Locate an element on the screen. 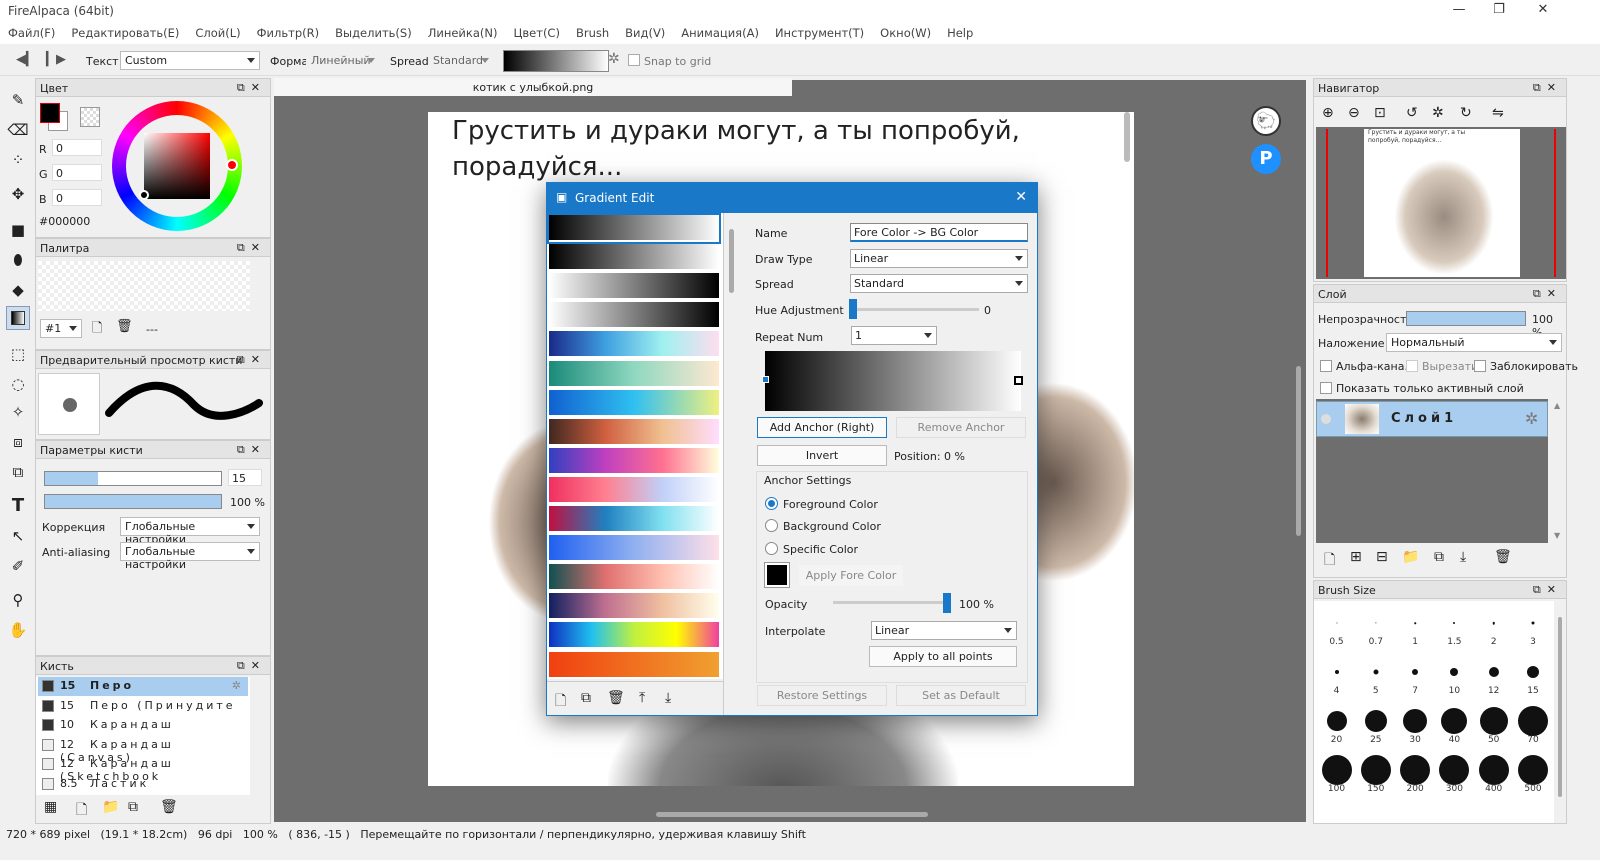 The width and height of the screenshot is (1600, 860). gradient-editor-bar is located at coordinates (893, 381).